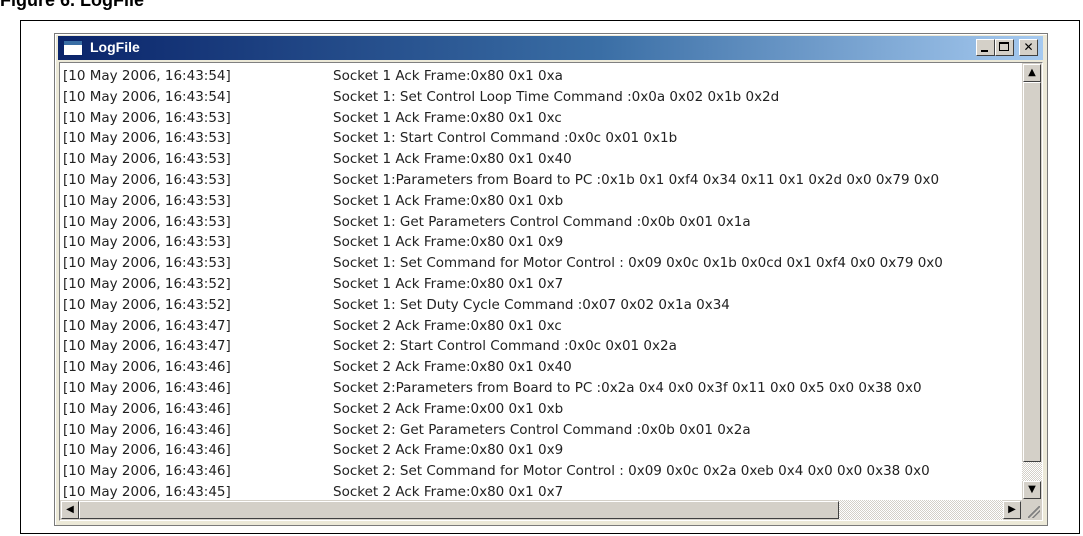  Describe the element at coordinates (1032, 272) in the screenshot. I see `vertical-scroll-thumb` at that location.